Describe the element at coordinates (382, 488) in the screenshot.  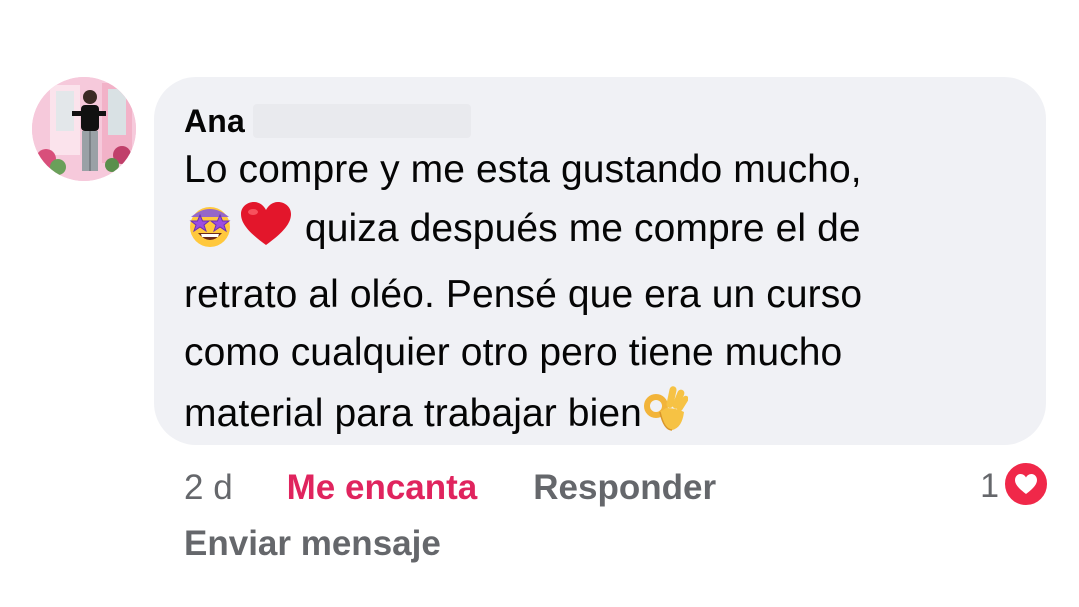
I see `love-reaction-button: Me encanta` at that location.